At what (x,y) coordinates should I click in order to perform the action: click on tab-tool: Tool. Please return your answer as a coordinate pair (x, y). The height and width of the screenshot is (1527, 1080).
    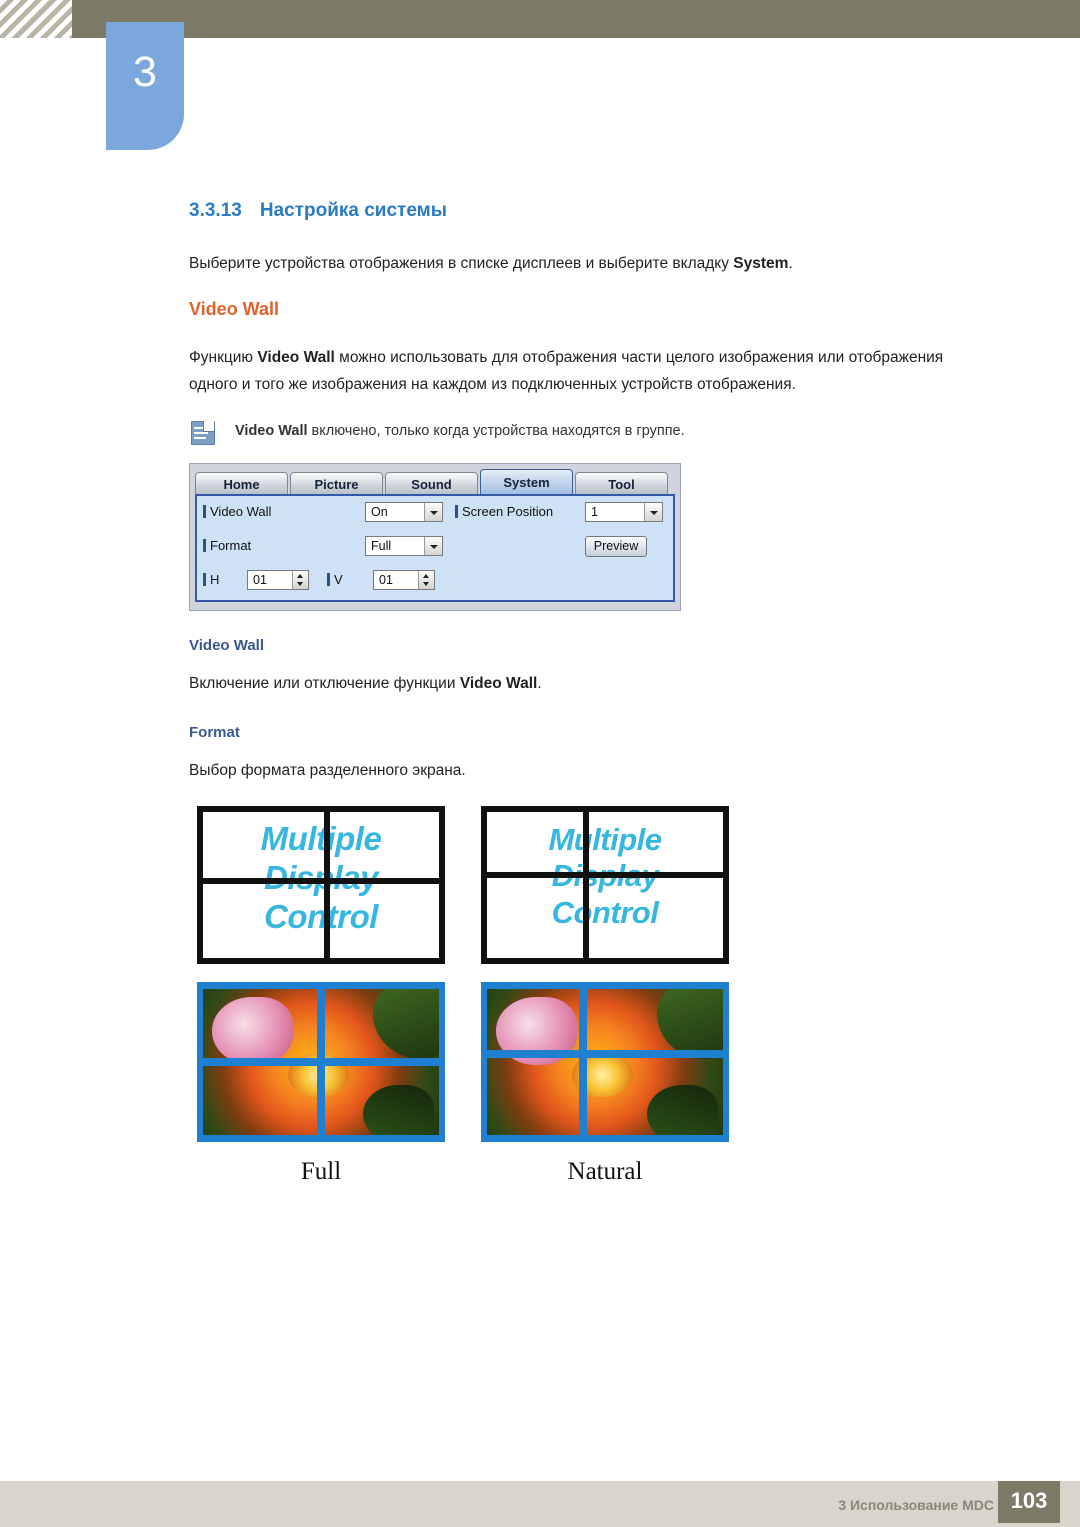
    Looking at the image, I should click on (621, 484).